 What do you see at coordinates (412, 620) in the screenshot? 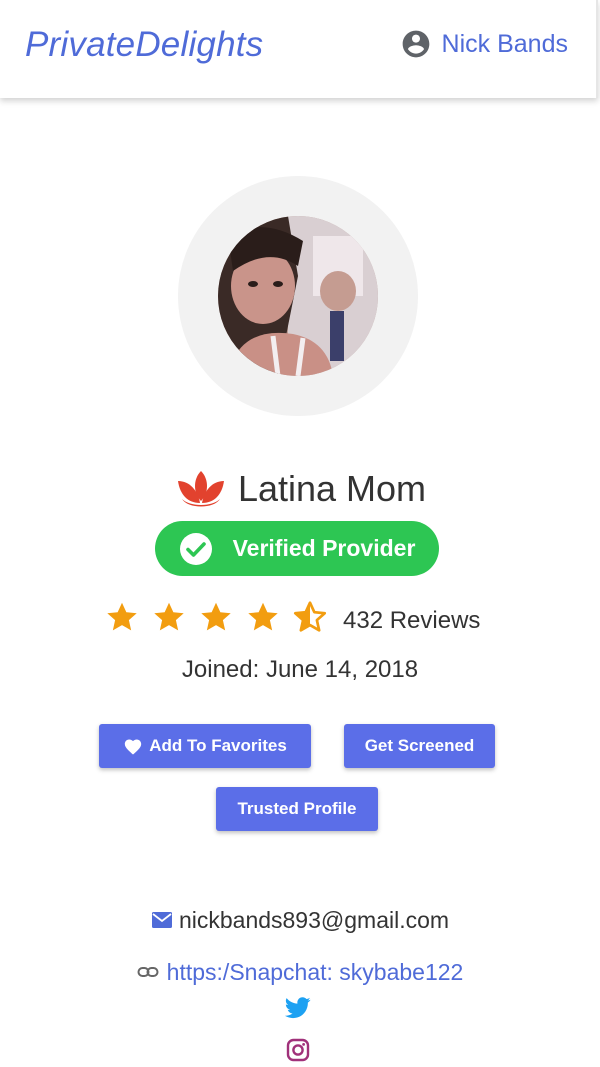
I see `reviews-count: 432 Reviews` at bounding box center [412, 620].